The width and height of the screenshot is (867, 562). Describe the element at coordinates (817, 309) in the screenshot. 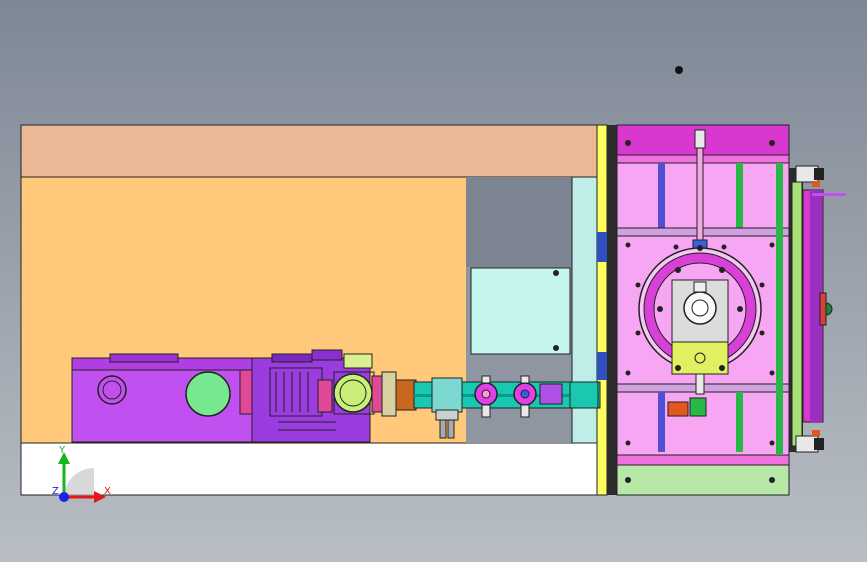

I see `chamber-door` at that location.